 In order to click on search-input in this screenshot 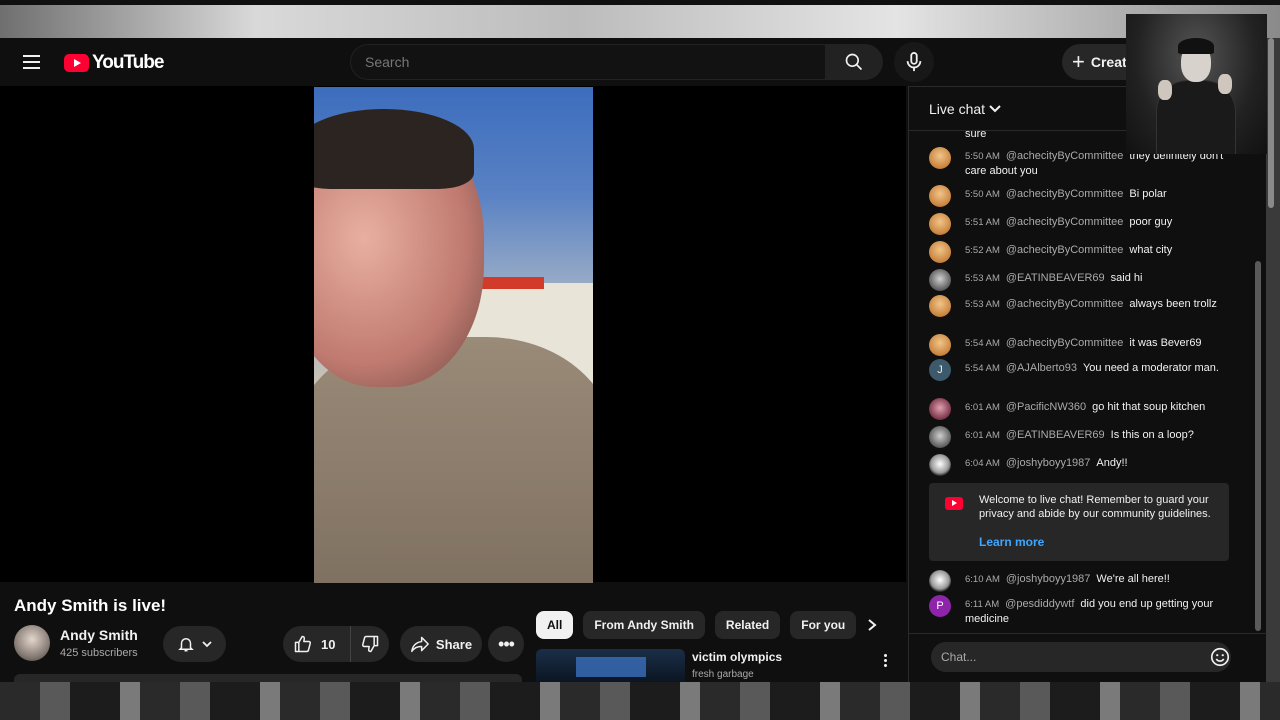, I will do `click(588, 62)`.